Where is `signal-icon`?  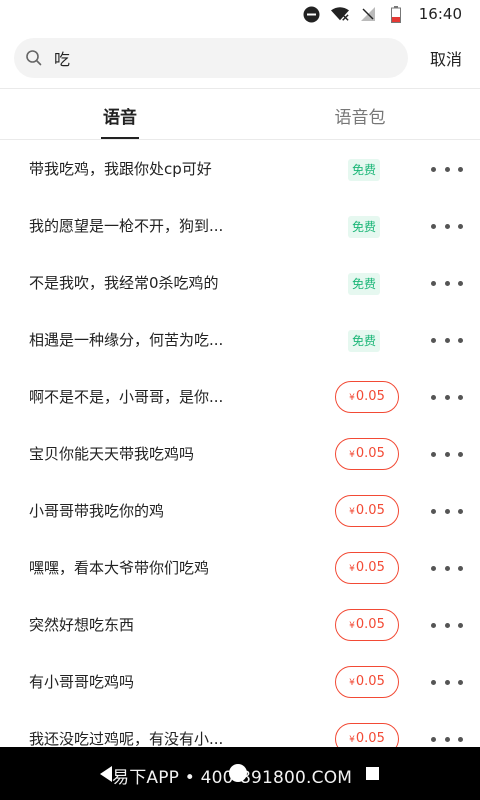
signal-icon is located at coordinates (368, 14).